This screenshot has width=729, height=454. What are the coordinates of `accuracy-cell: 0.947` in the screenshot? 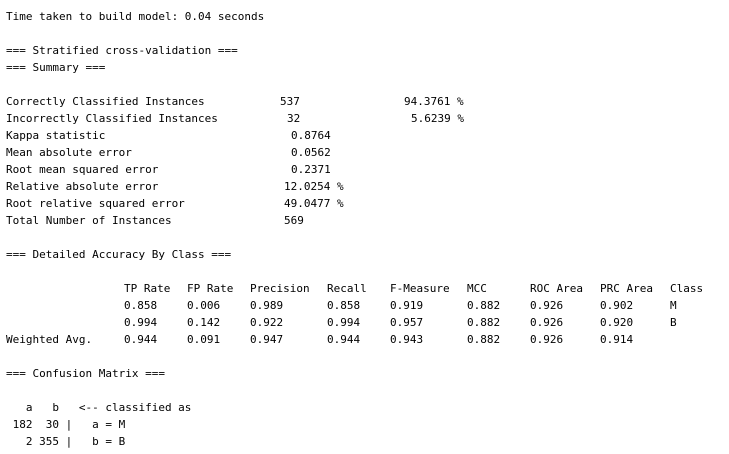 It's located at (267, 339).